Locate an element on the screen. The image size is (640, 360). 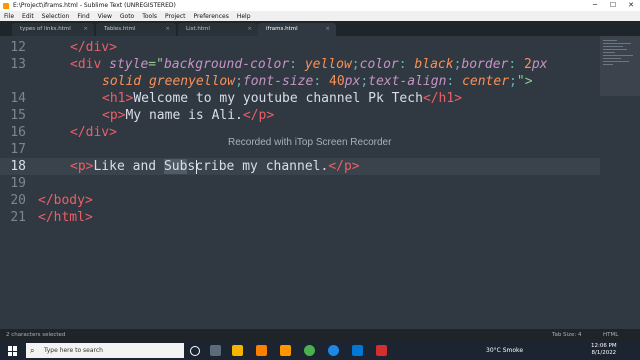
edge-icon is located at coordinates (333, 350).